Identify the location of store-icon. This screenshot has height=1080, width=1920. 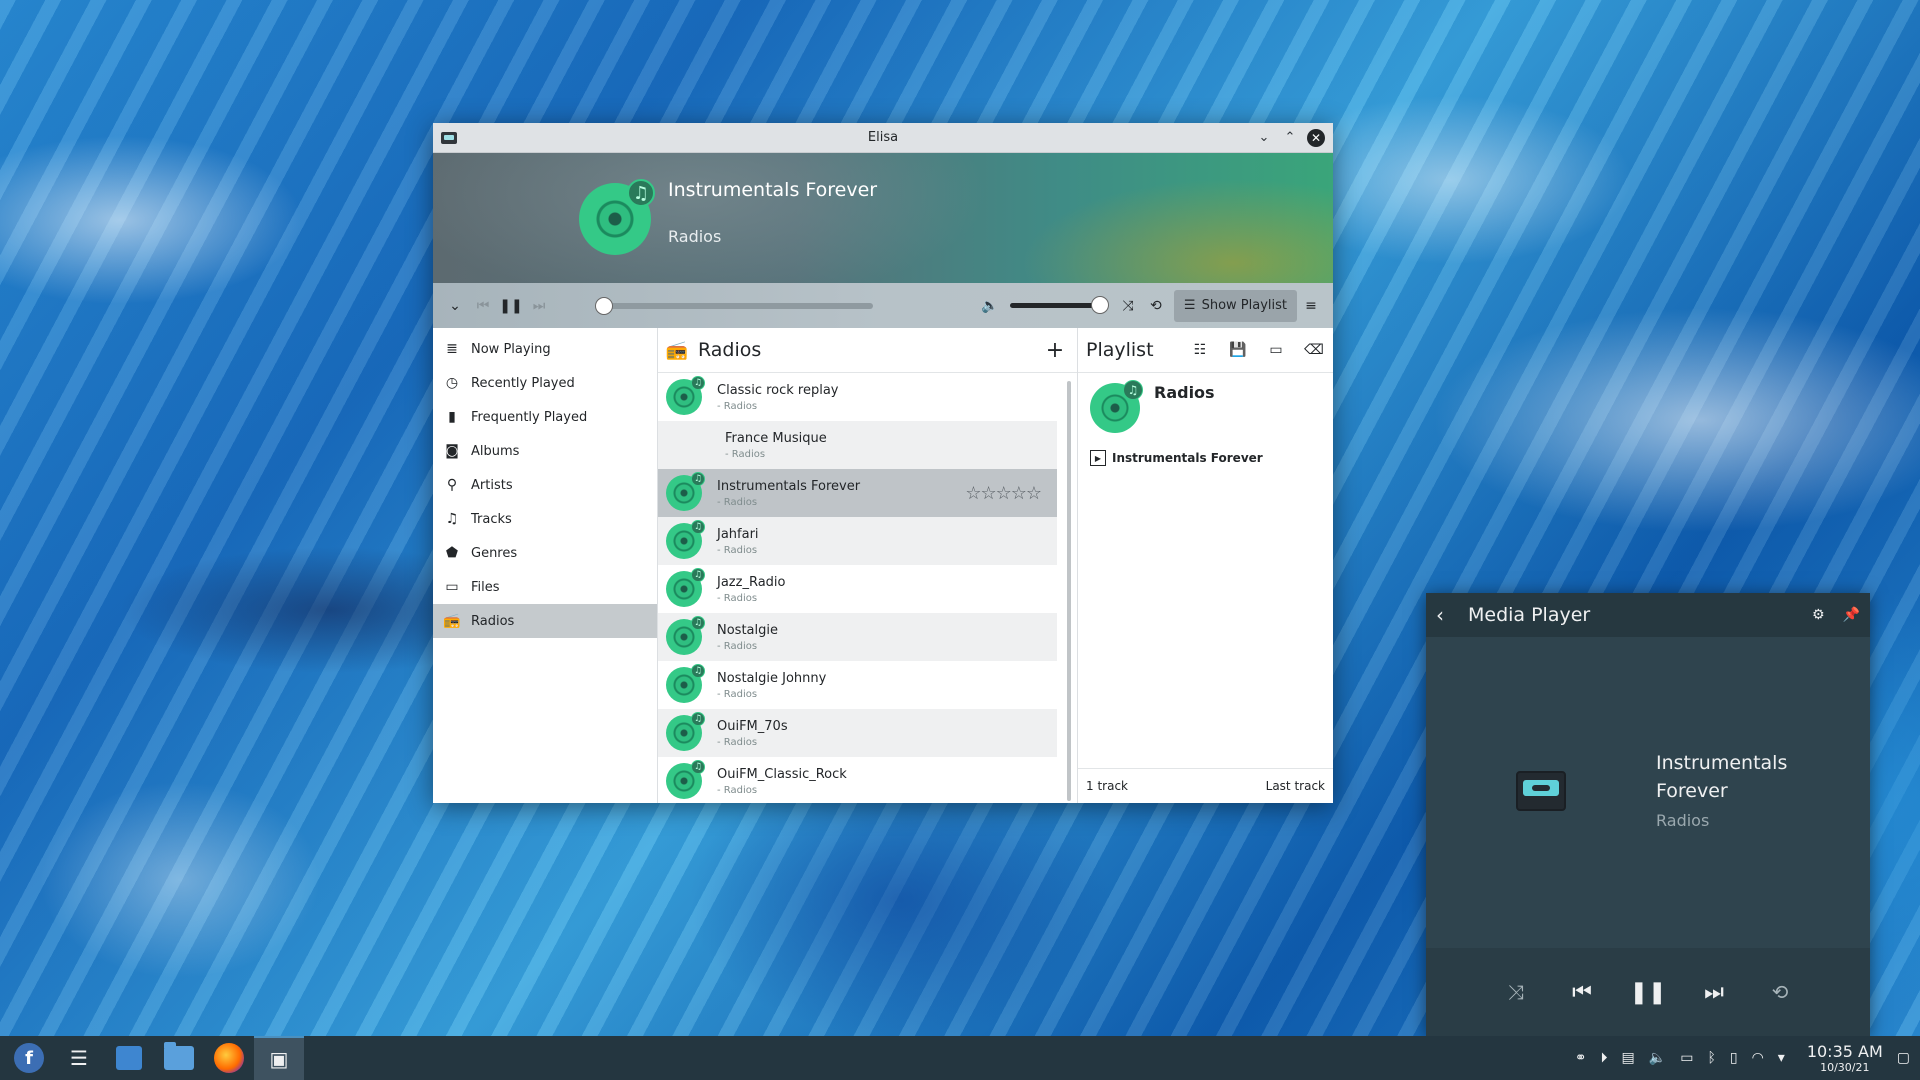
(129, 1058).